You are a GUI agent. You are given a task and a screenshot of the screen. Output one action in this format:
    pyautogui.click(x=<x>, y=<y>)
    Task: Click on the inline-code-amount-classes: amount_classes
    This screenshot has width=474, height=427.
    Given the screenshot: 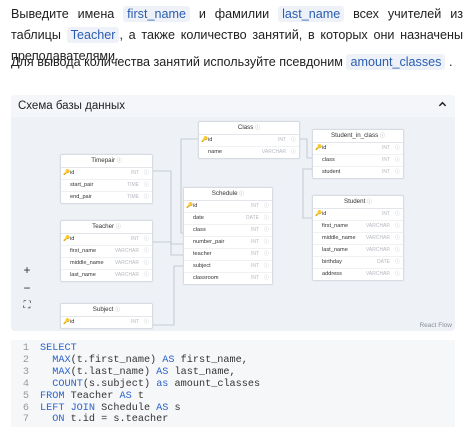 What is the action you would take?
    pyautogui.click(x=396, y=62)
    